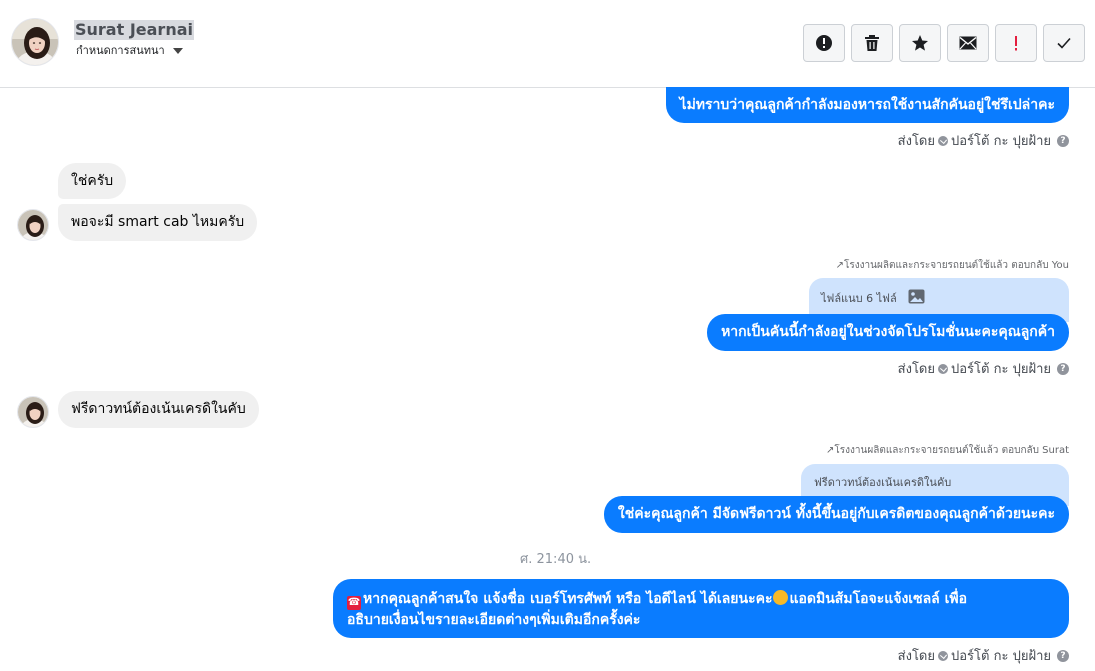  What do you see at coordinates (840, 265) in the screenshot?
I see `reply-arrow-icon: ↗` at bounding box center [840, 265].